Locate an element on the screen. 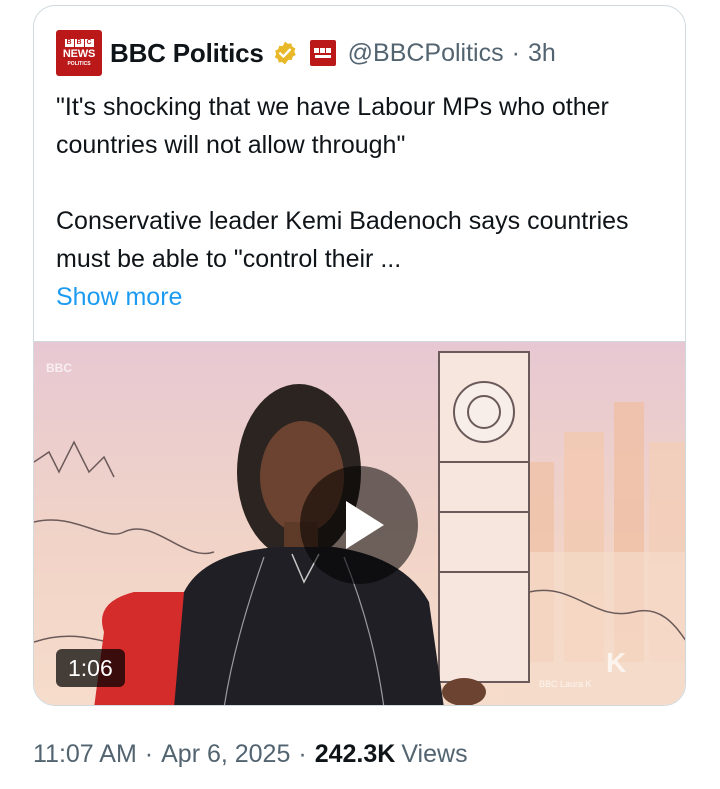 This screenshot has width=720, height=789. tweet-time-ago: 3h is located at coordinates (542, 53).